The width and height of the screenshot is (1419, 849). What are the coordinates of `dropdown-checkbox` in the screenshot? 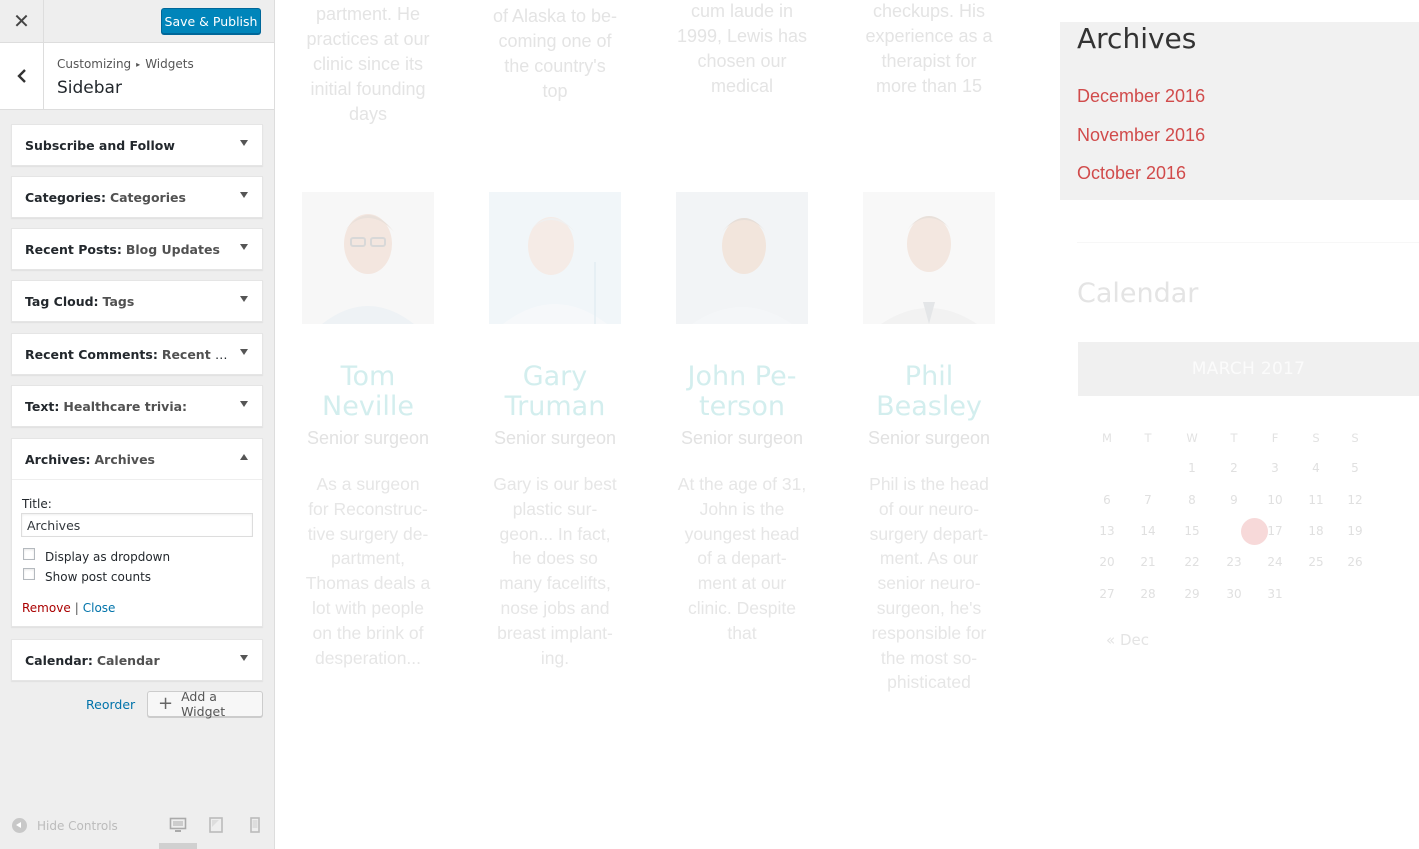 It's located at (29, 554).